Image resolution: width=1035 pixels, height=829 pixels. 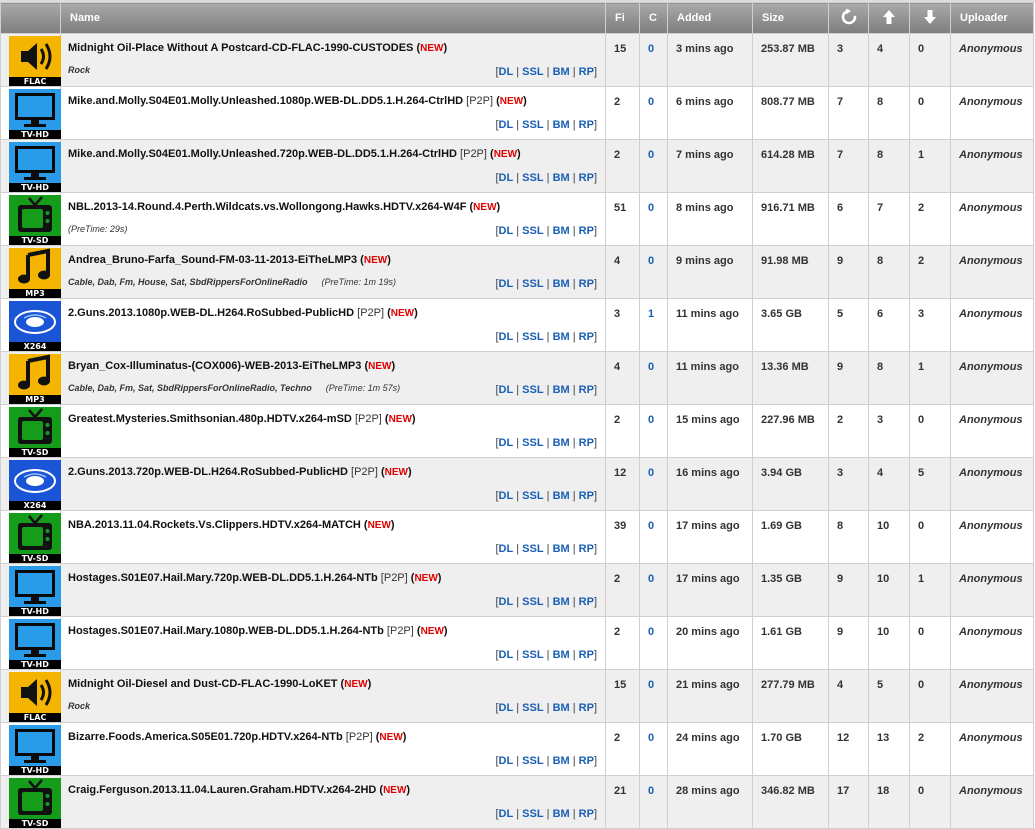 What do you see at coordinates (35, 697) in the screenshot?
I see `speaker-icon: FLAC` at bounding box center [35, 697].